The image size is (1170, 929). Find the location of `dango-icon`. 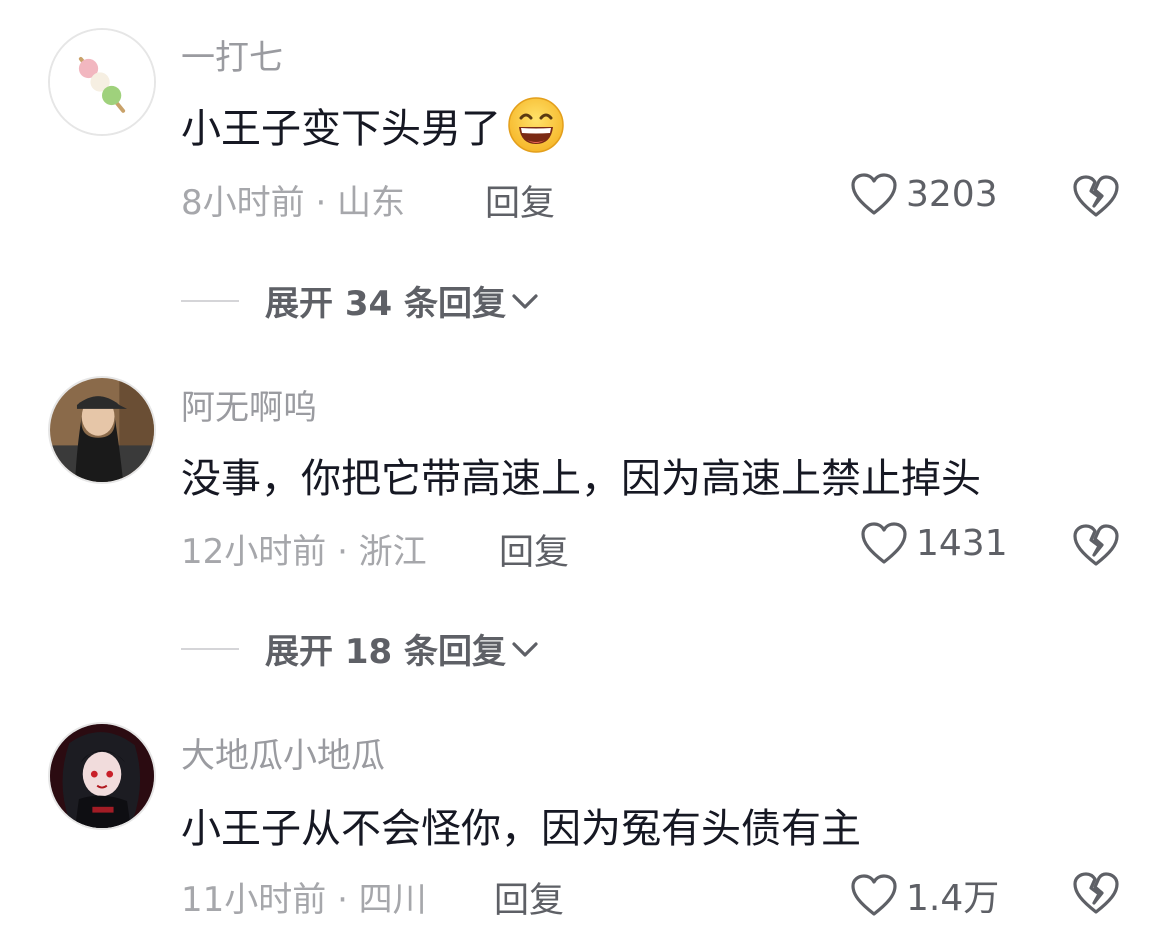

dango-icon is located at coordinates (102, 82).